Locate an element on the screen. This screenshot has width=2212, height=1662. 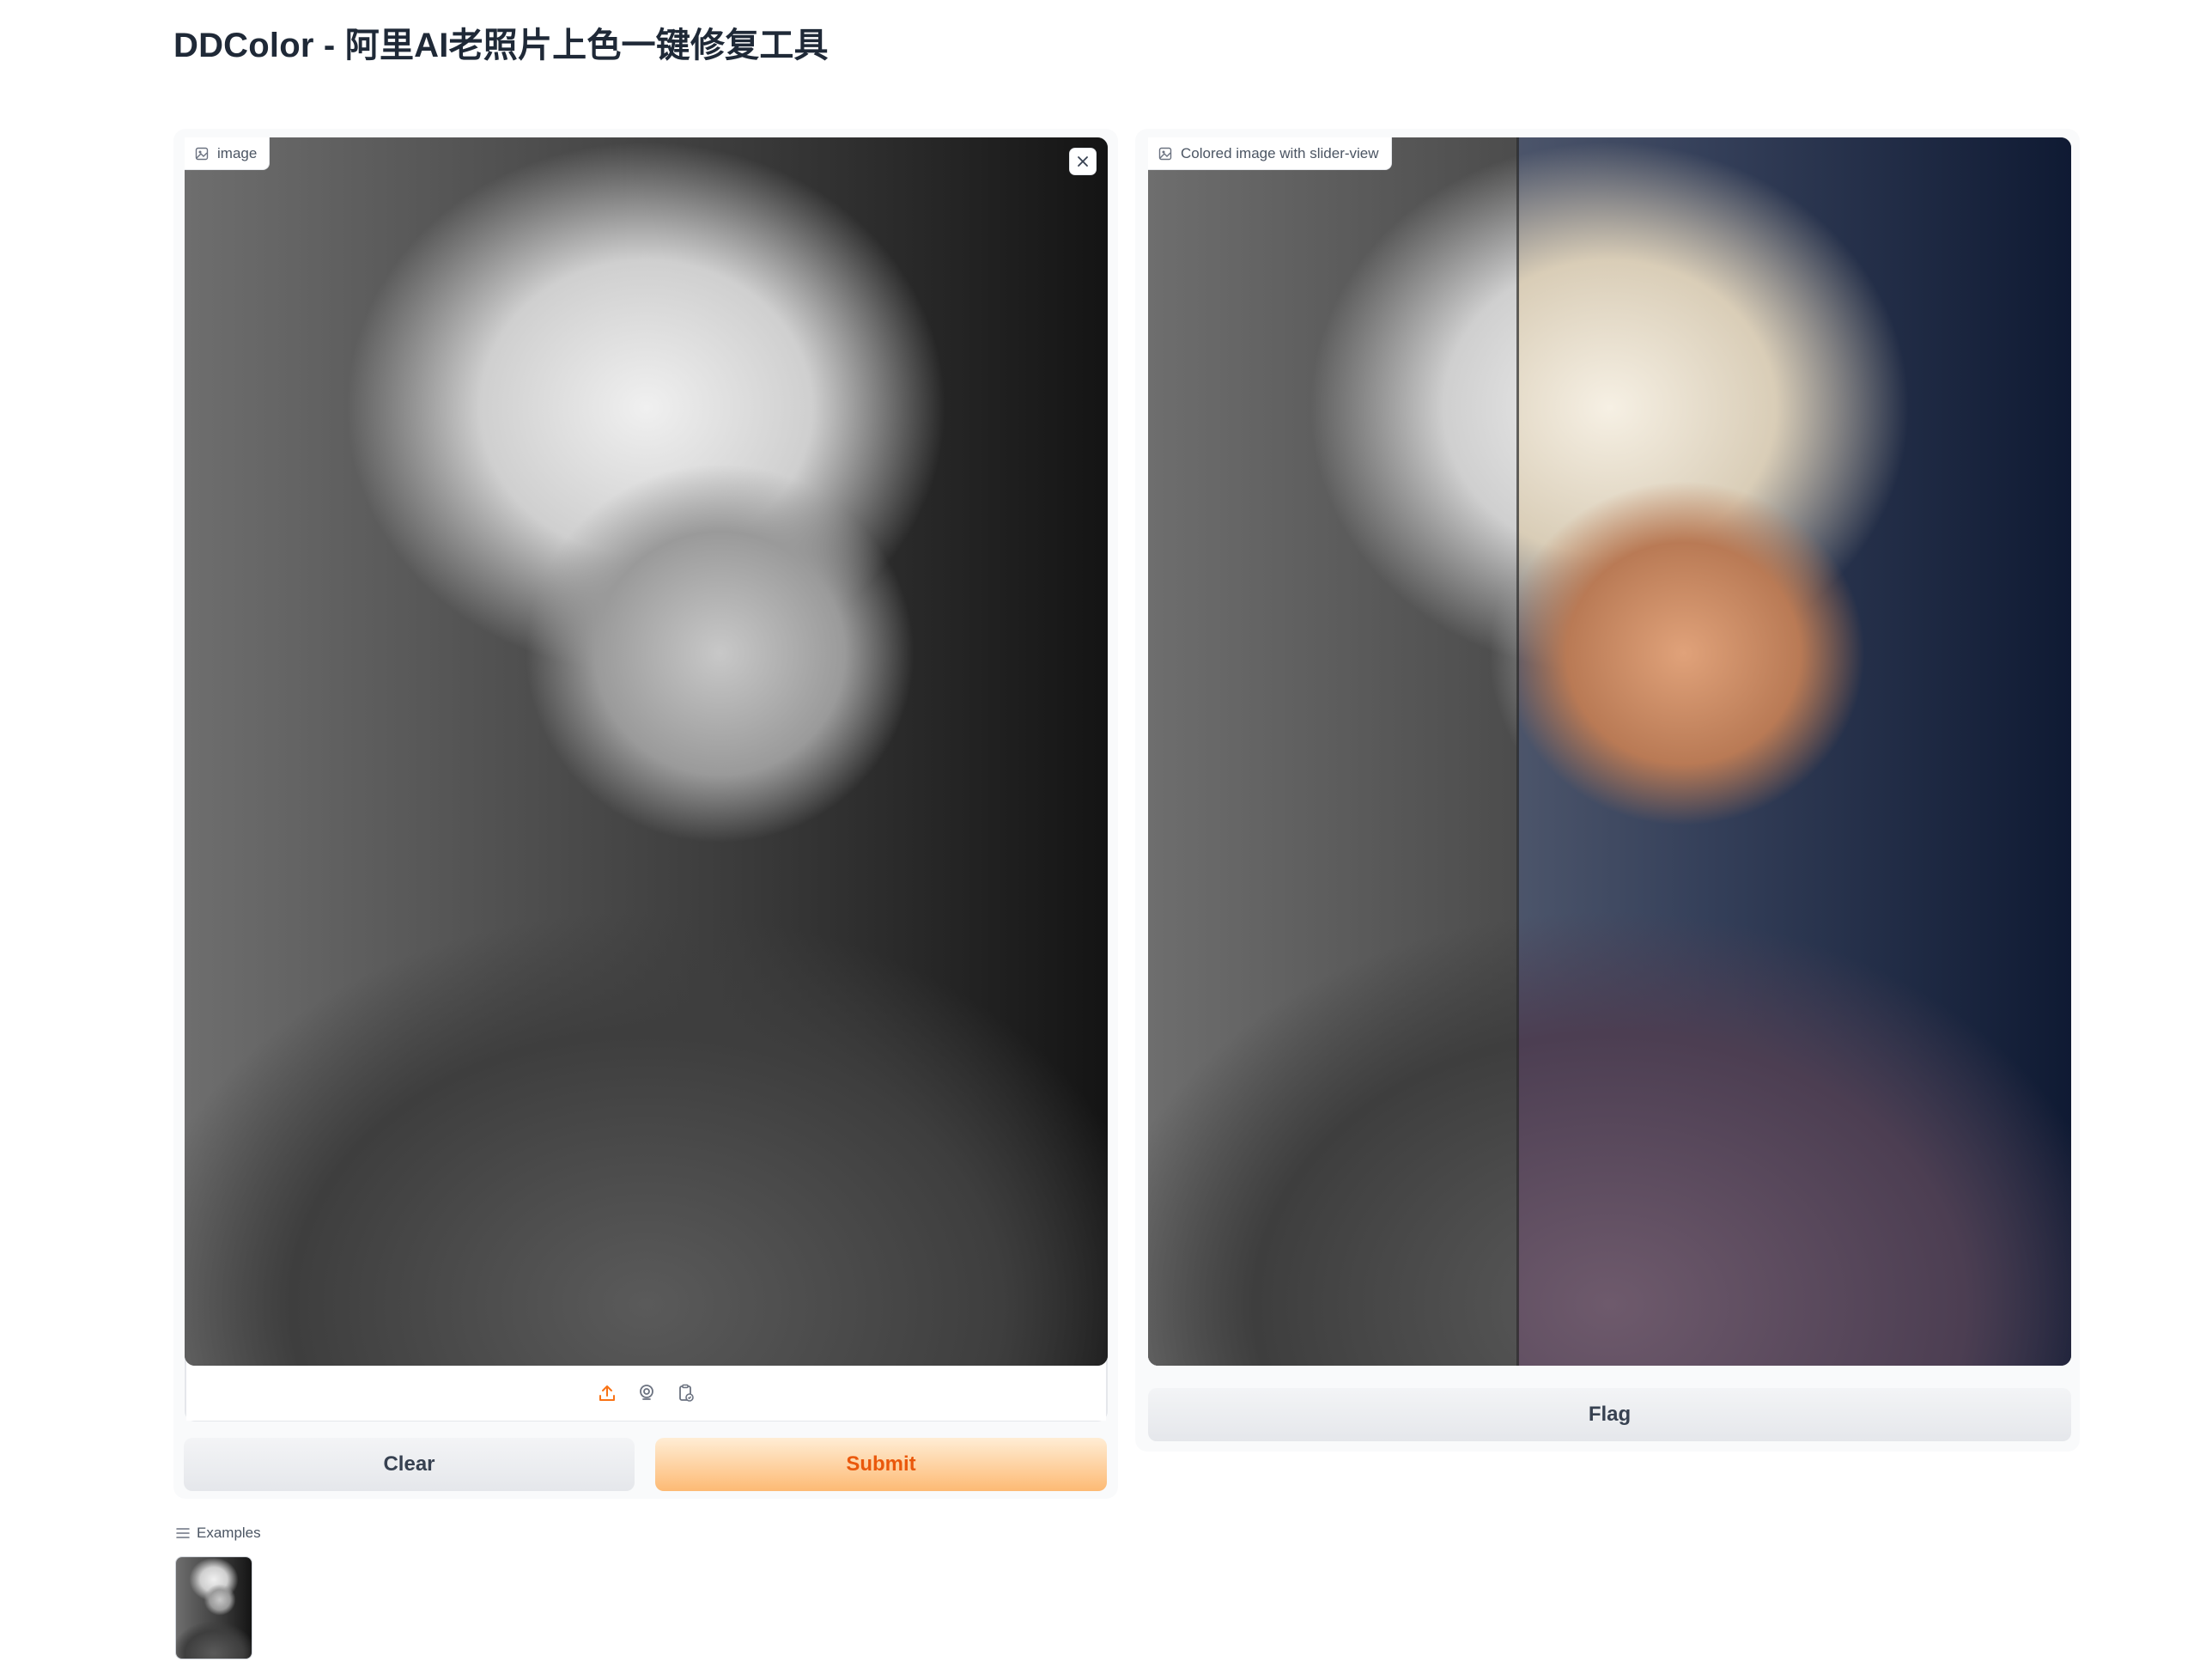
examples-header: Examples is located at coordinates (218, 1533).